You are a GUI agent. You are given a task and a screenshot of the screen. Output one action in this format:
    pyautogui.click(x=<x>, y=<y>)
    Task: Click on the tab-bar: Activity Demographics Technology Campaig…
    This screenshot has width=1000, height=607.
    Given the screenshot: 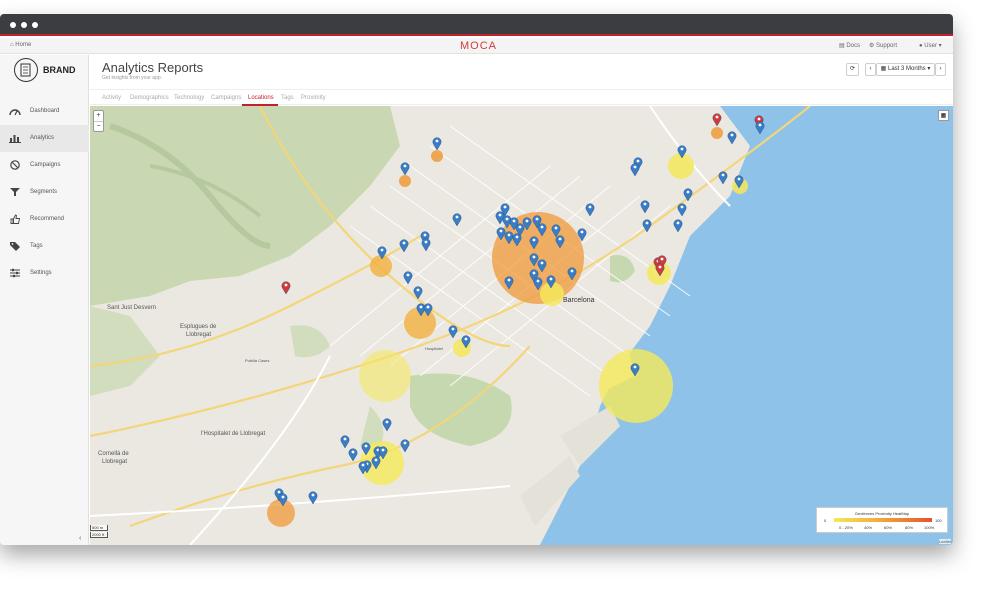 What is the action you would take?
    pyautogui.click(x=521, y=97)
    